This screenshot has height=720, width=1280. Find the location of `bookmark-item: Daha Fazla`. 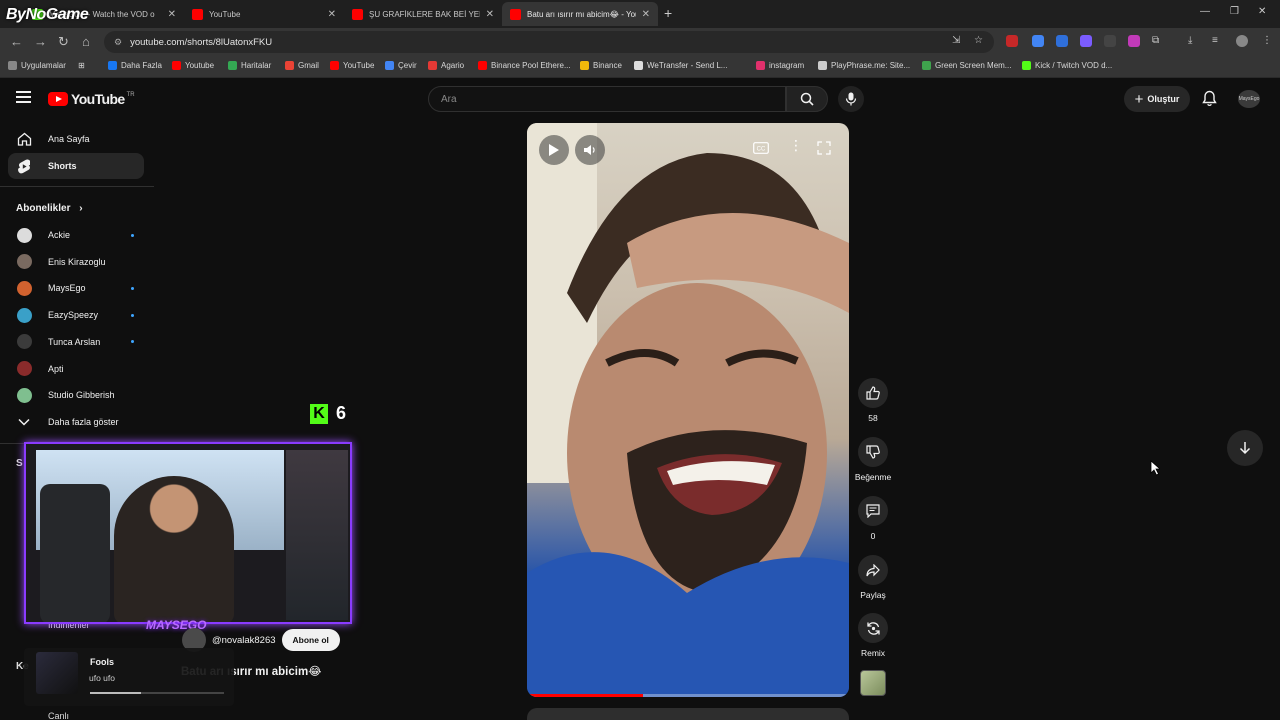

bookmark-item: Daha Fazla is located at coordinates (135, 65).